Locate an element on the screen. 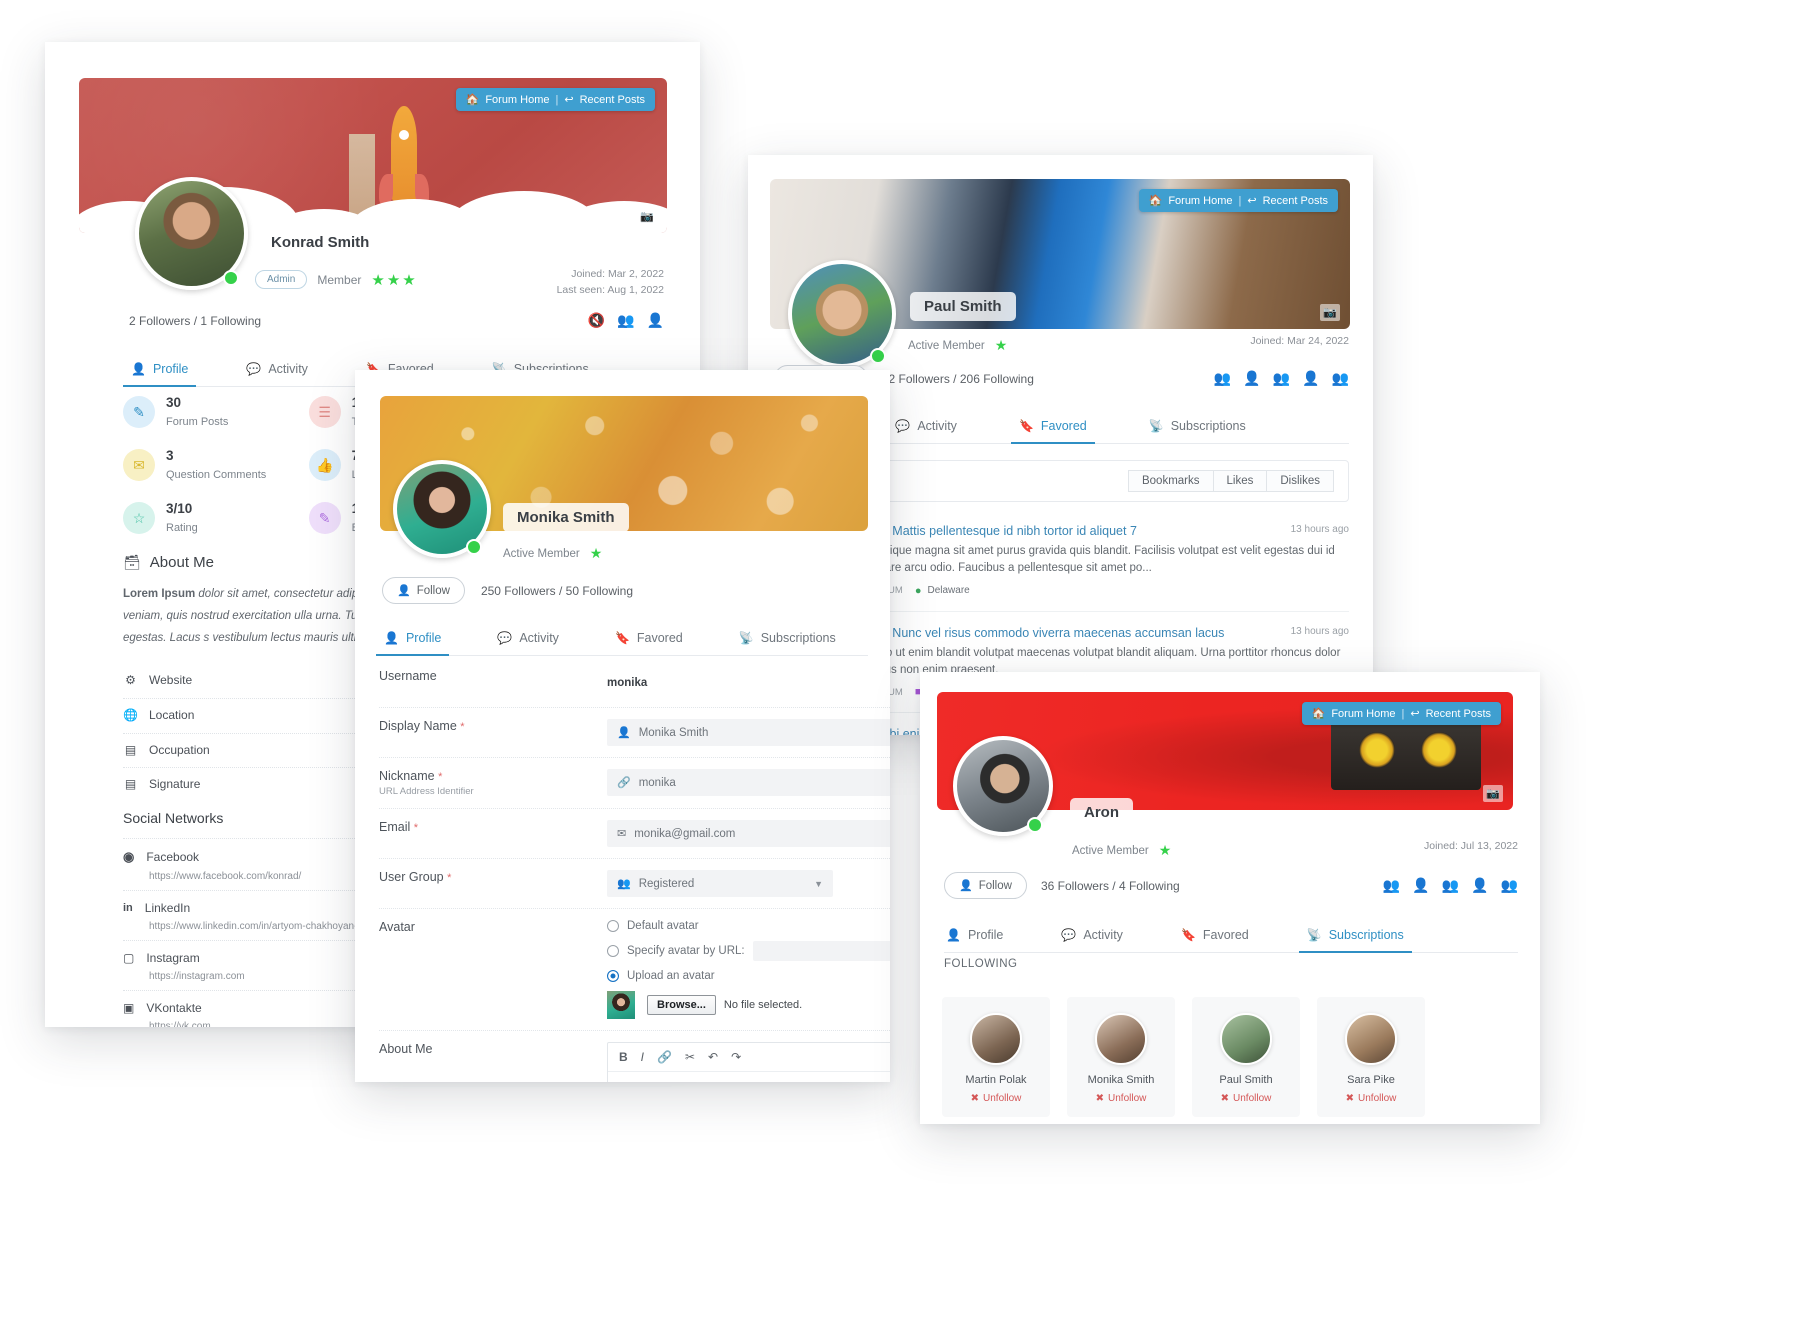 Image resolution: width=1800 pixels, height=1332 pixels. following-card: Sara Pike ✖ Unfollow is located at coordinates (1371, 1057).